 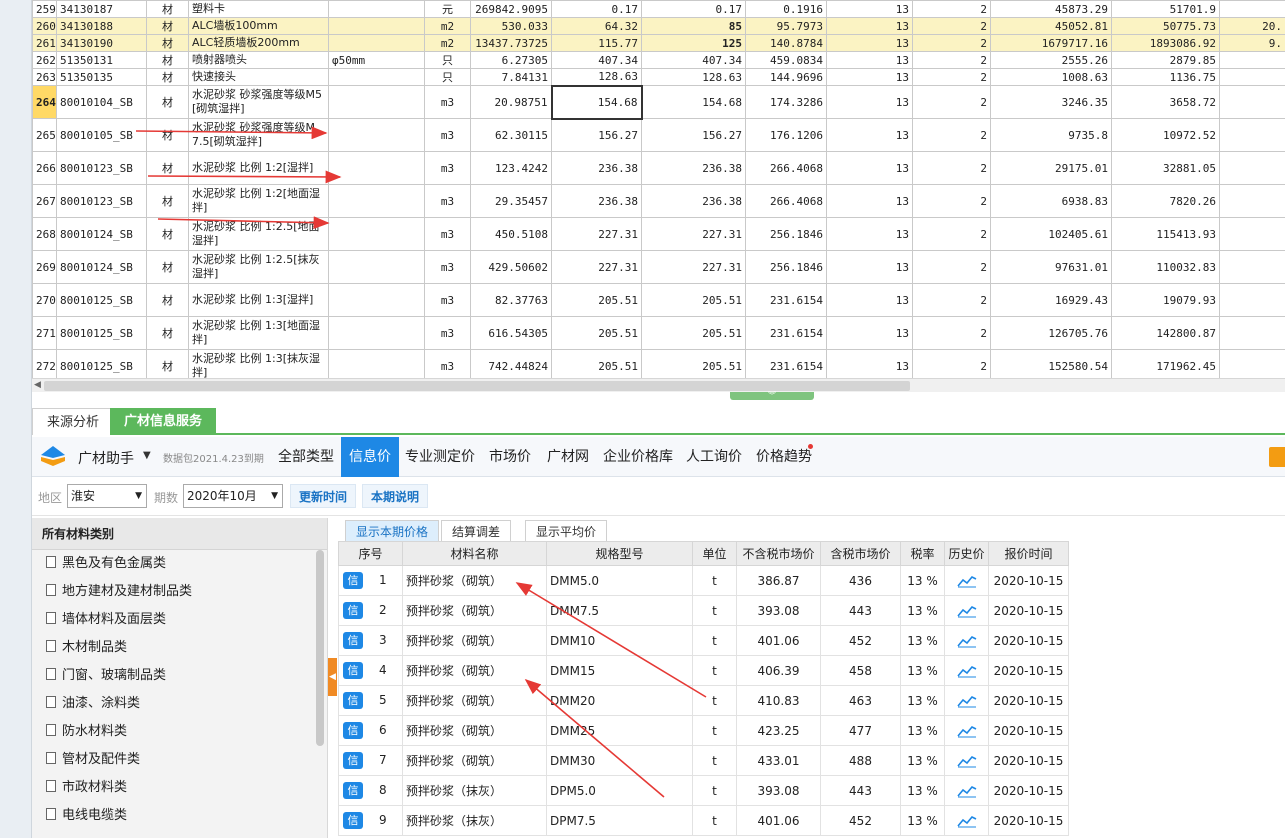 I want to click on sheet-cell-no: 261, so click(x=44, y=43).